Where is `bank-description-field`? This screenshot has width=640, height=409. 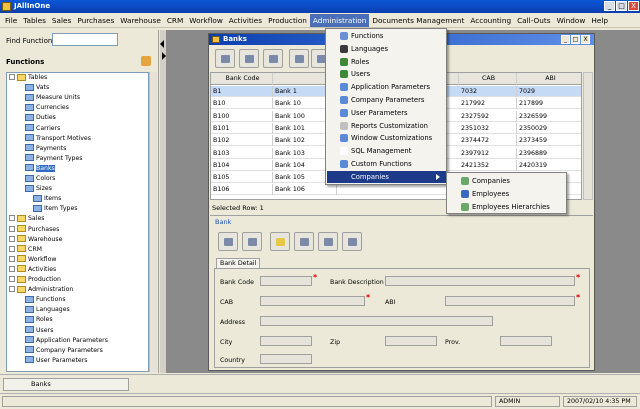
bank-description-field is located at coordinates (480, 281).